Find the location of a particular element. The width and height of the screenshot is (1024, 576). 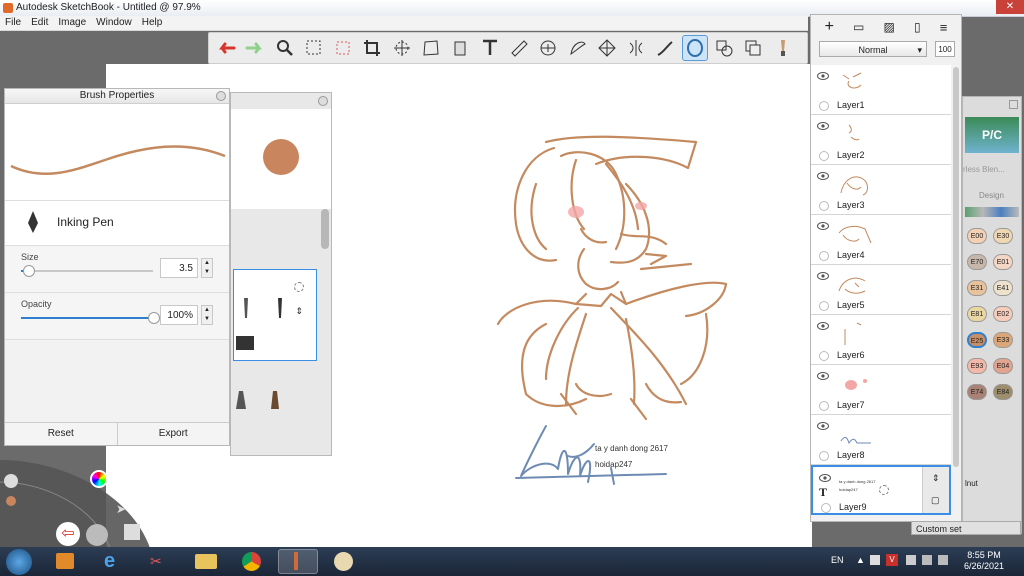

distort-icon is located at coordinates (431, 48).